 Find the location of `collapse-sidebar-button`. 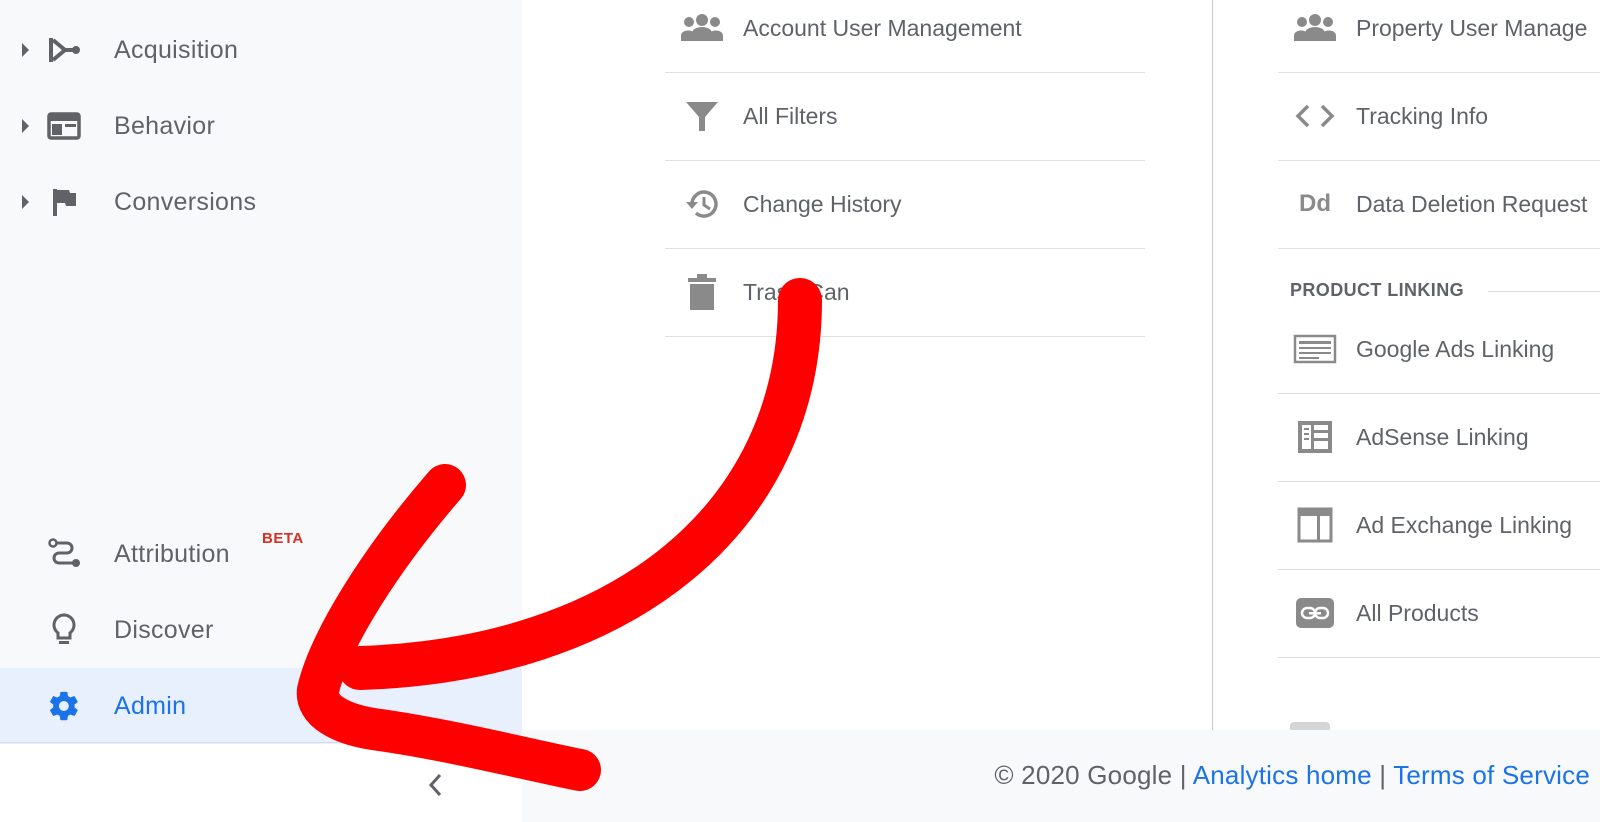

collapse-sidebar-button is located at coordinates (435, 785).